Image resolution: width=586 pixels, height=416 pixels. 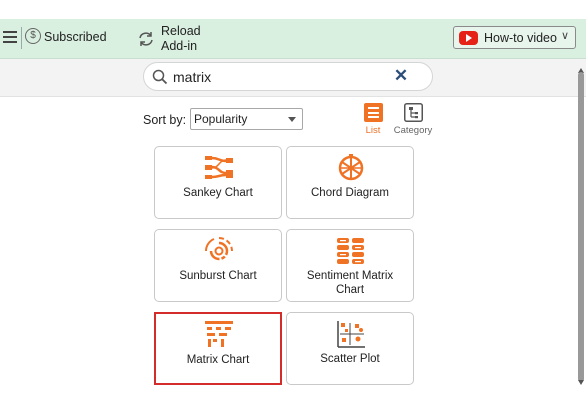 I want to click on chart-card-sunburst: Sunburst Chart, so click(x=218, y=265).